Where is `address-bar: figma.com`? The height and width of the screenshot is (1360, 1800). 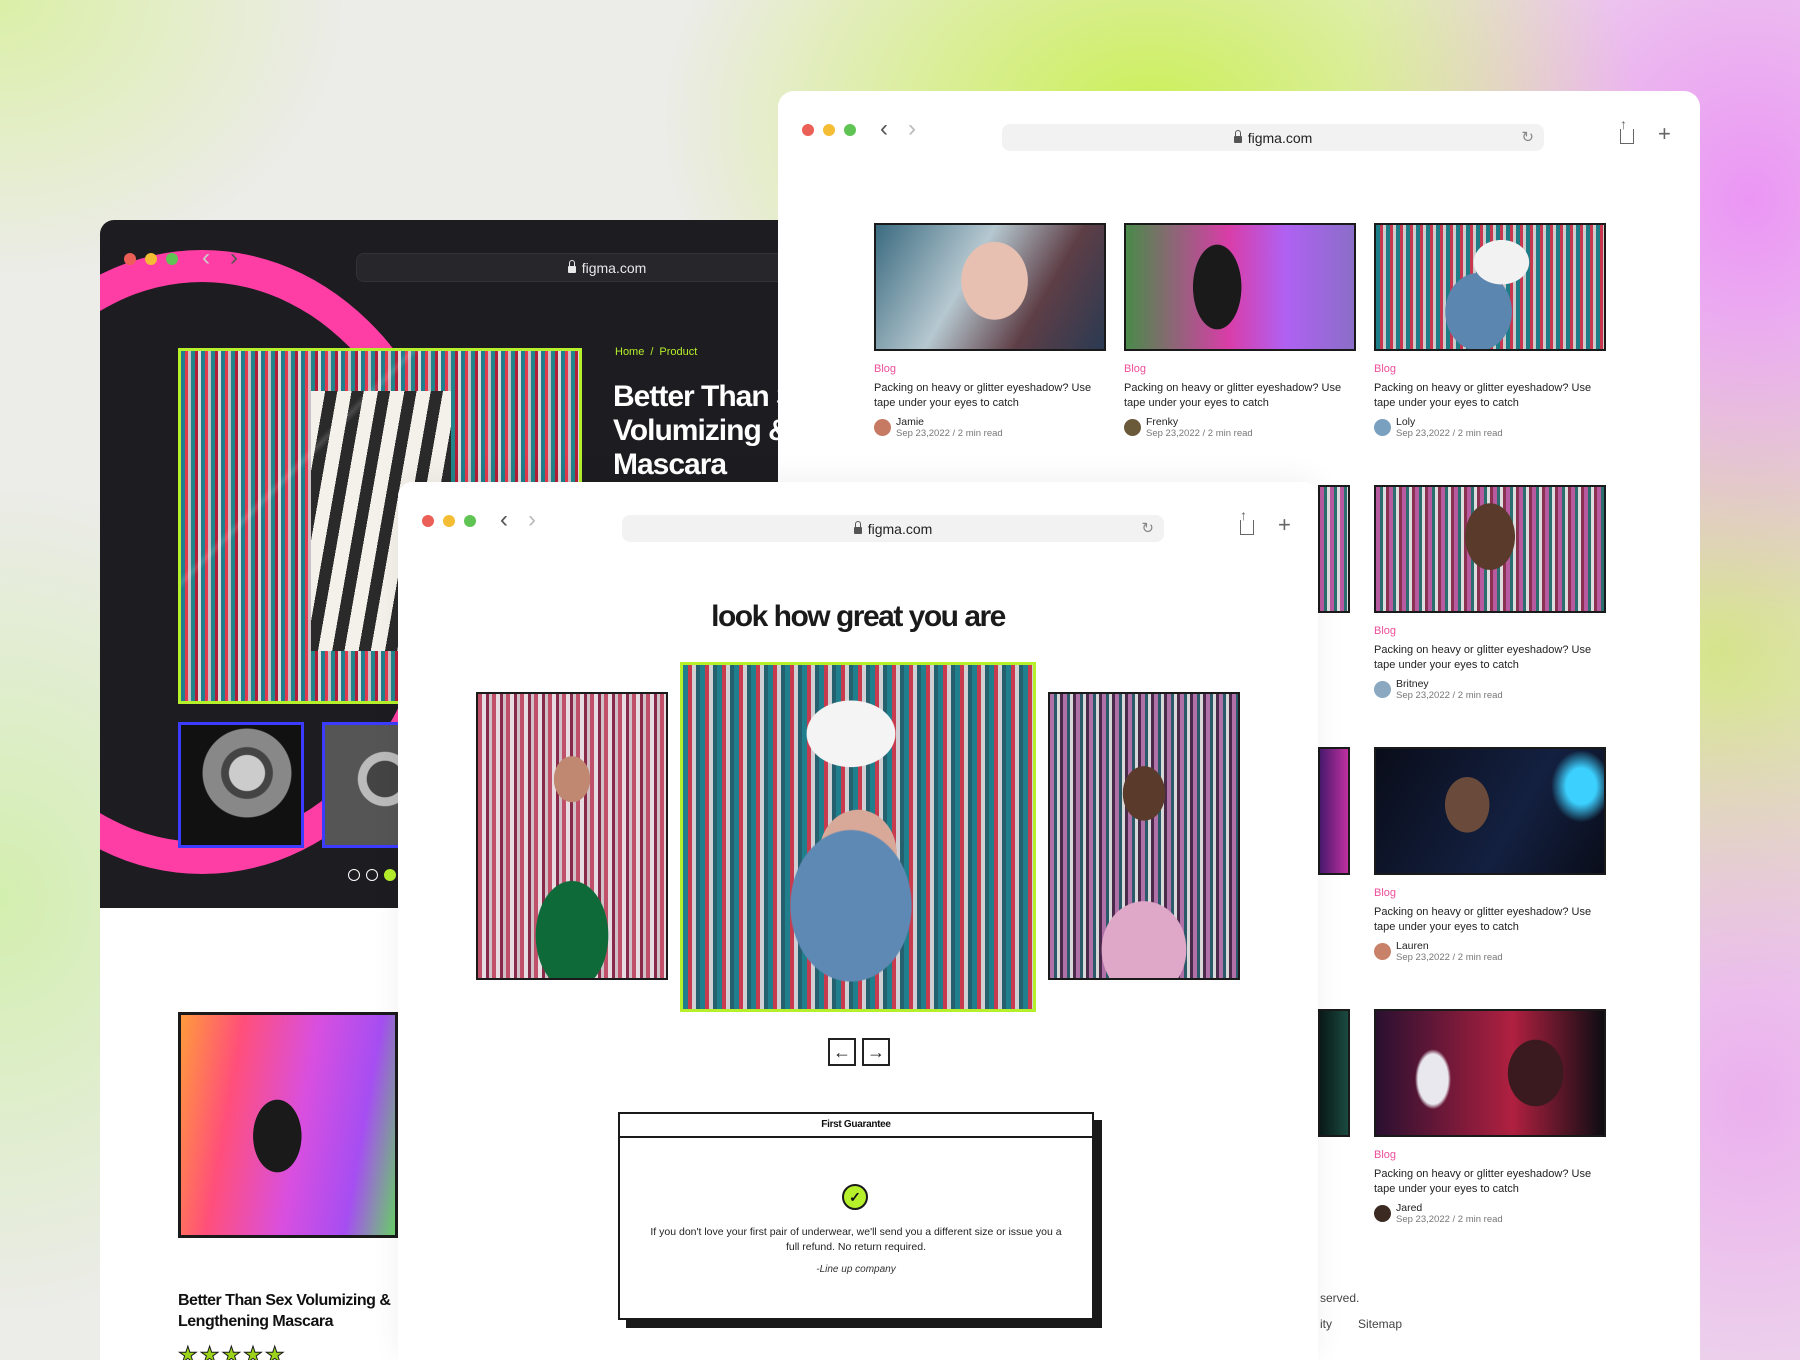
address-bar: figma.com is located at coordinates (598, 267).